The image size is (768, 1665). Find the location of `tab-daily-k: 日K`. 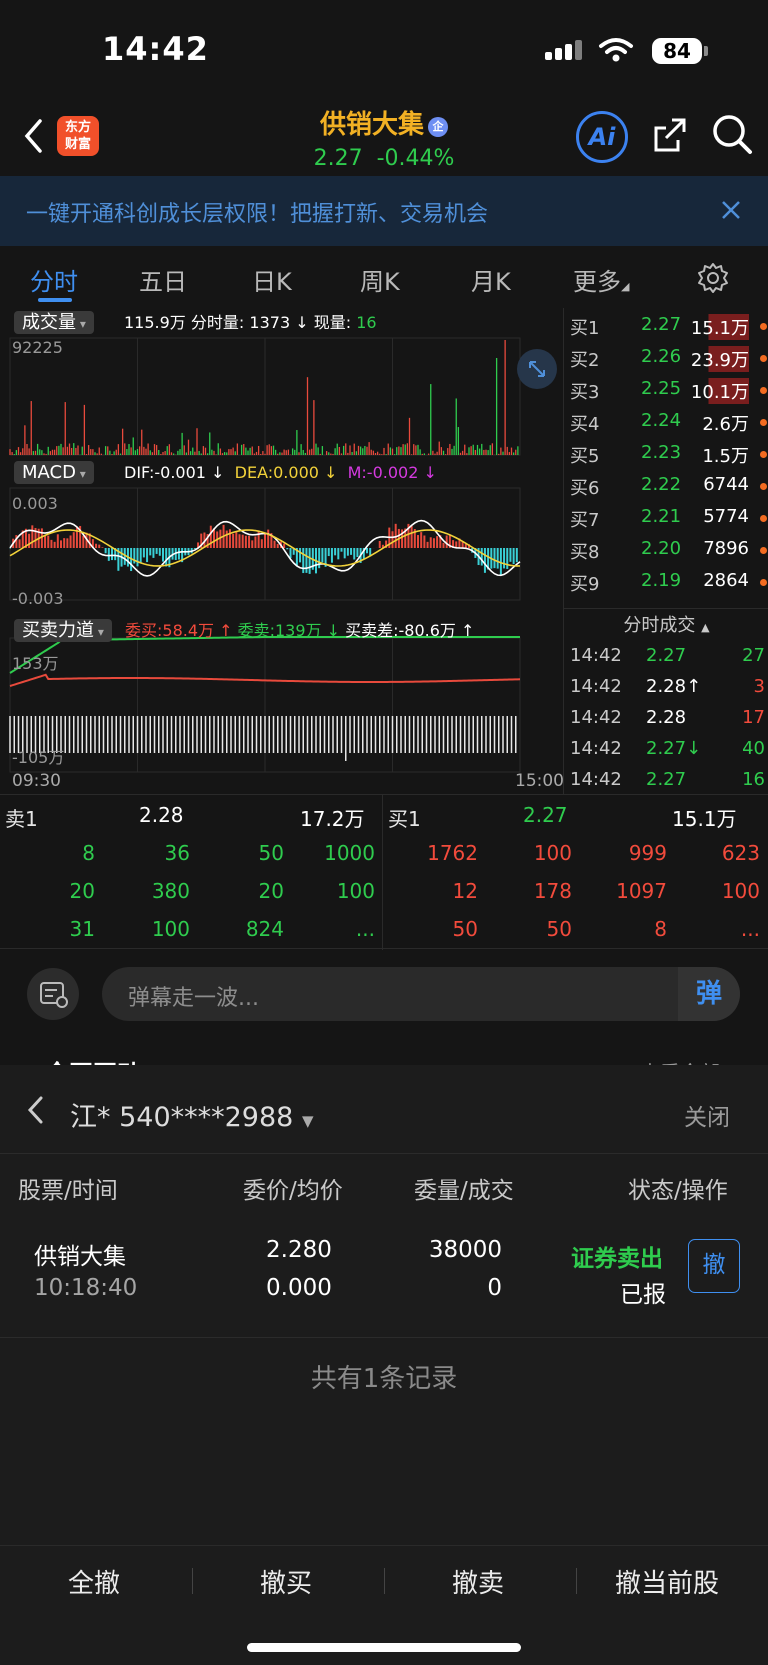

tab-daily-k: 日K is located at coordinates (272, 279).